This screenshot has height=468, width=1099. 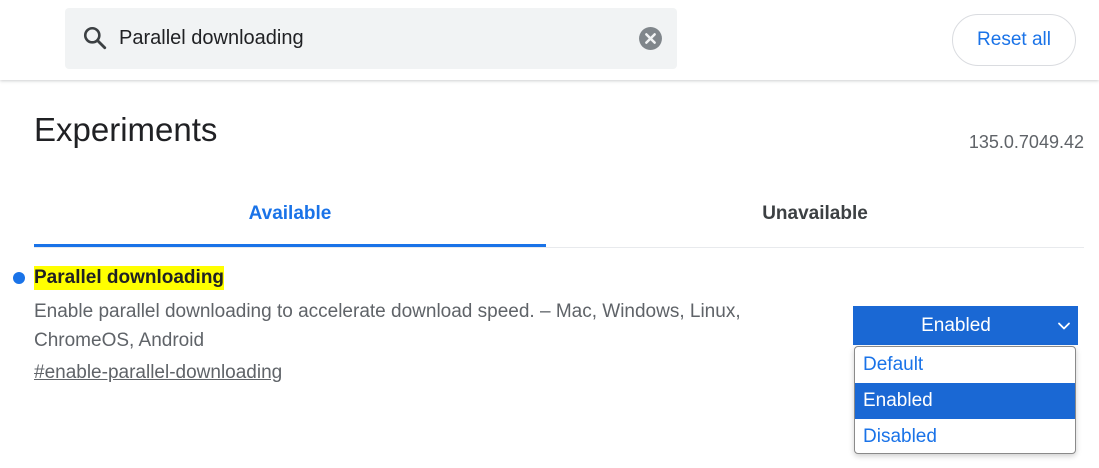 I want to click on select-dropdown-list: Default Enabled Disabled, so click(x=965, y=400).